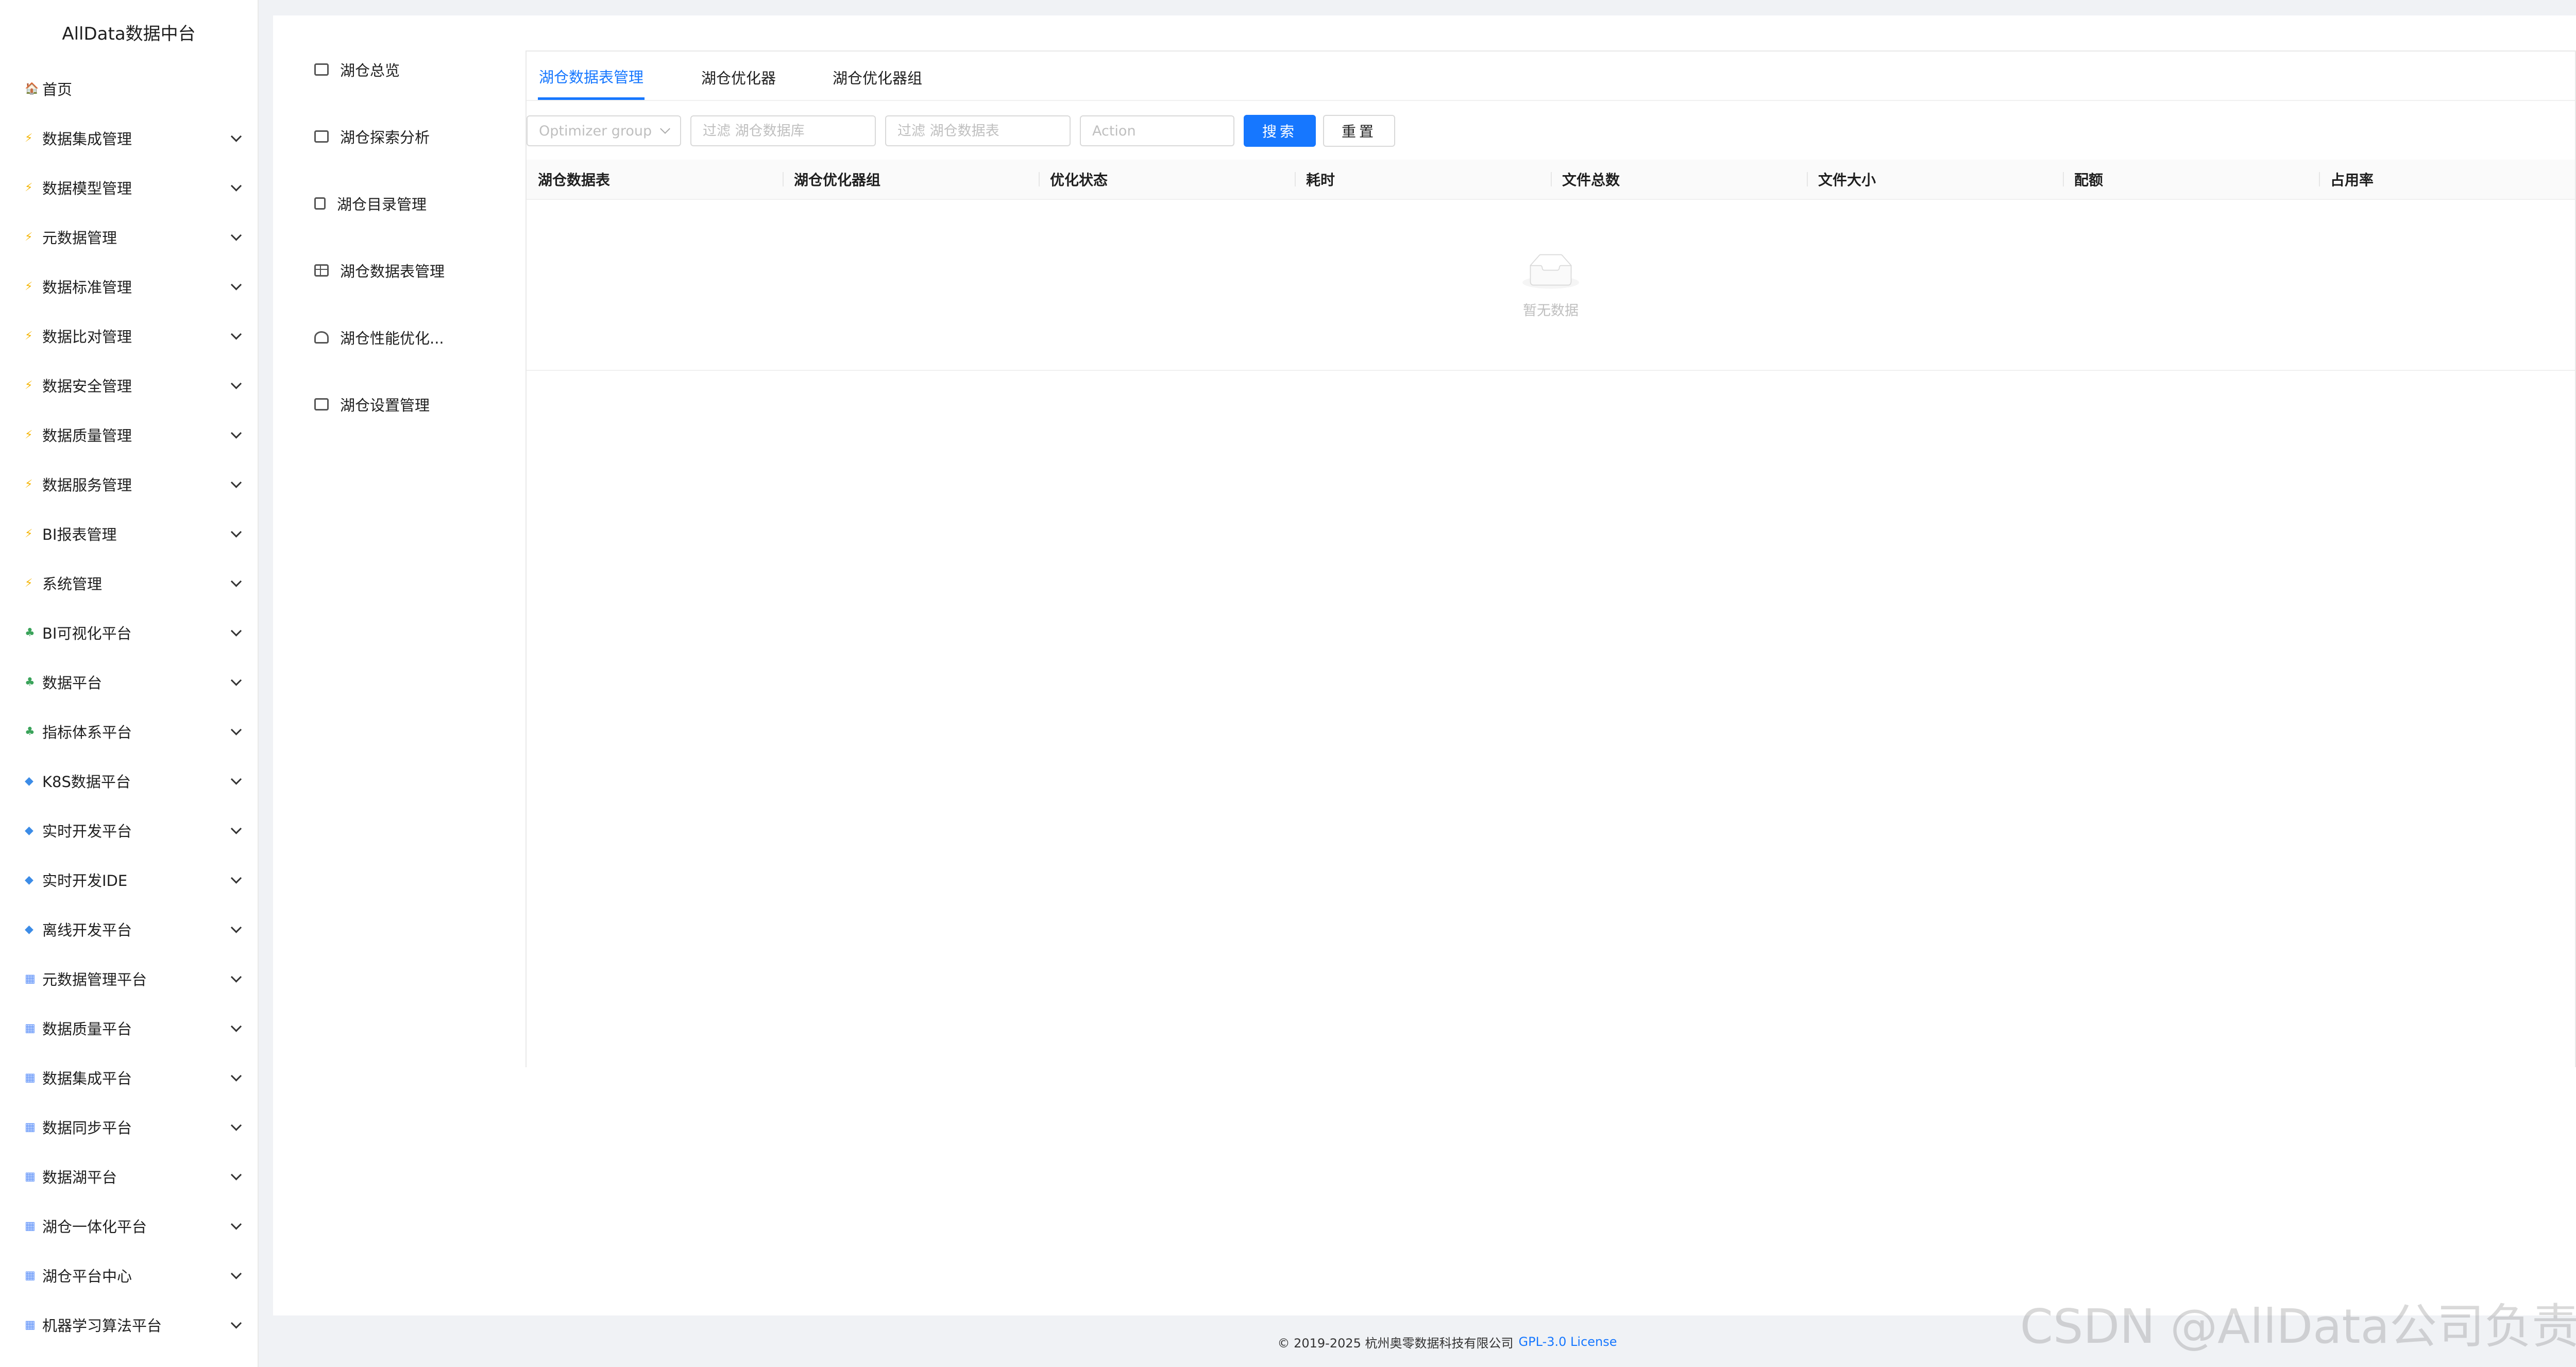  What do you see at coordinates (79, 238) in the screenshot?
I see `sidebar-item-label: 元数据管理` at bounding box center [79, 238].